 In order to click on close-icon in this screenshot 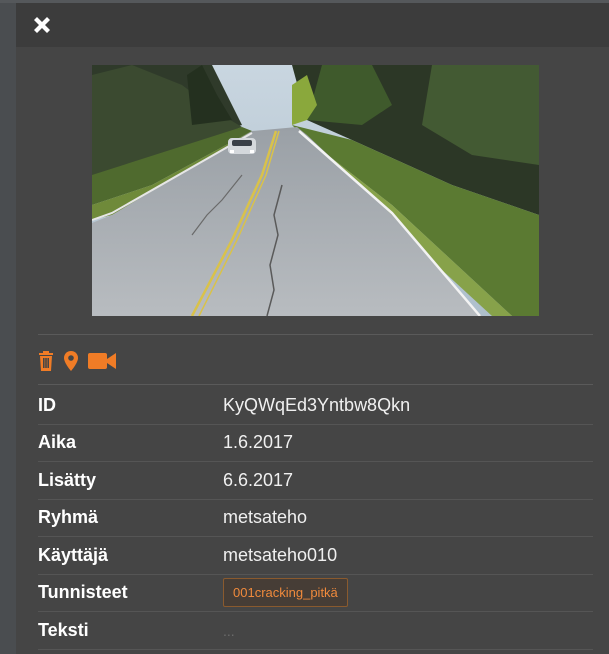, I will do `click(42, 25)`.